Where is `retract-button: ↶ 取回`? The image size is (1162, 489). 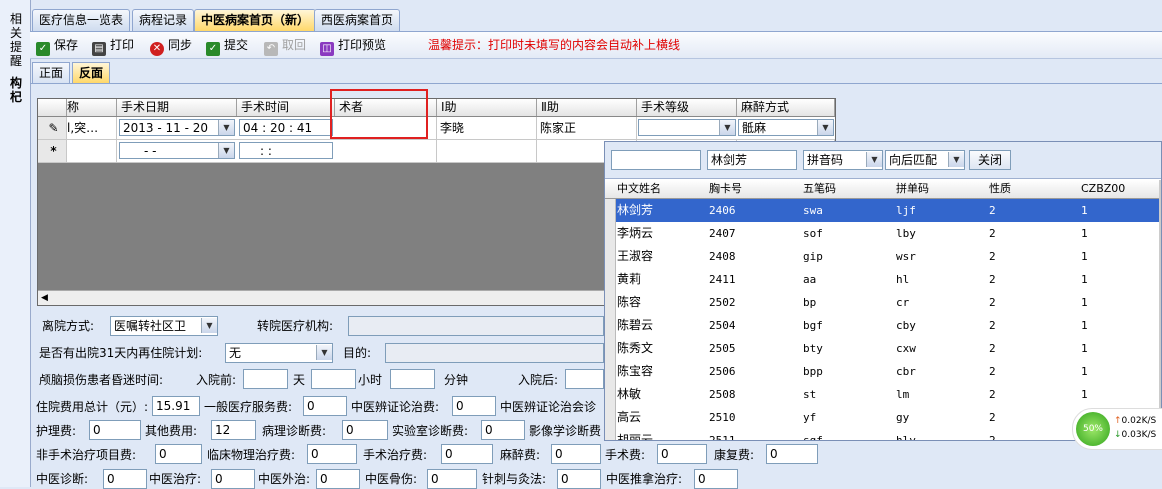
retract-button: ↶ 取回 is located at coordinates (285, 46).